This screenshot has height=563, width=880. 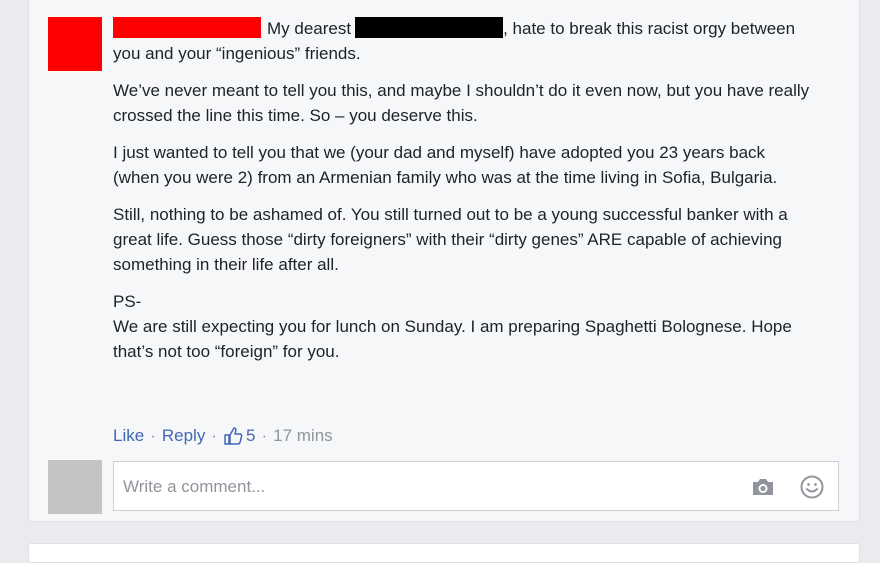 I want to click on ps-label: PS-, so click(x=127, y=301).